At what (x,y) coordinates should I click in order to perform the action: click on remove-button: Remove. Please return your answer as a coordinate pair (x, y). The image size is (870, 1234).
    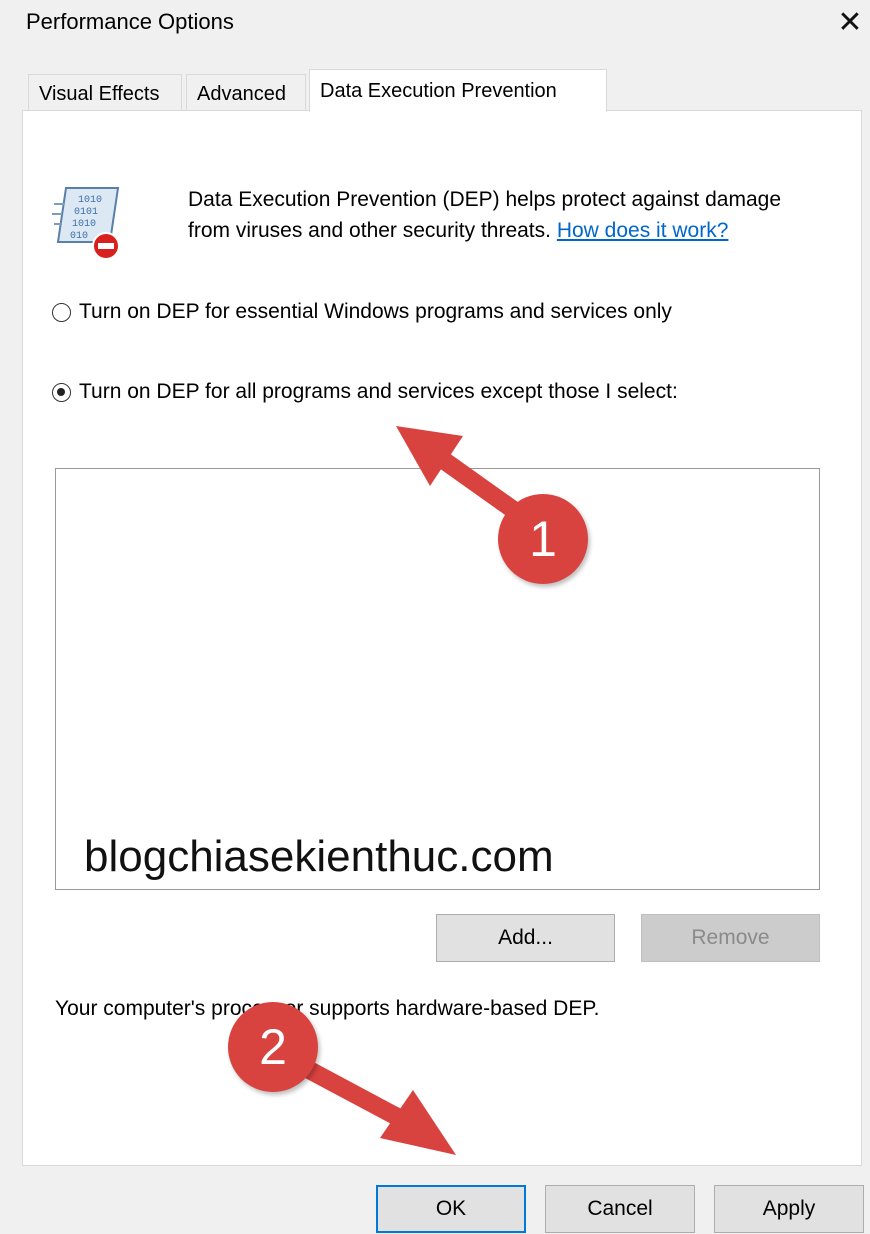
    Looking at the image, I should click on (730, 938).